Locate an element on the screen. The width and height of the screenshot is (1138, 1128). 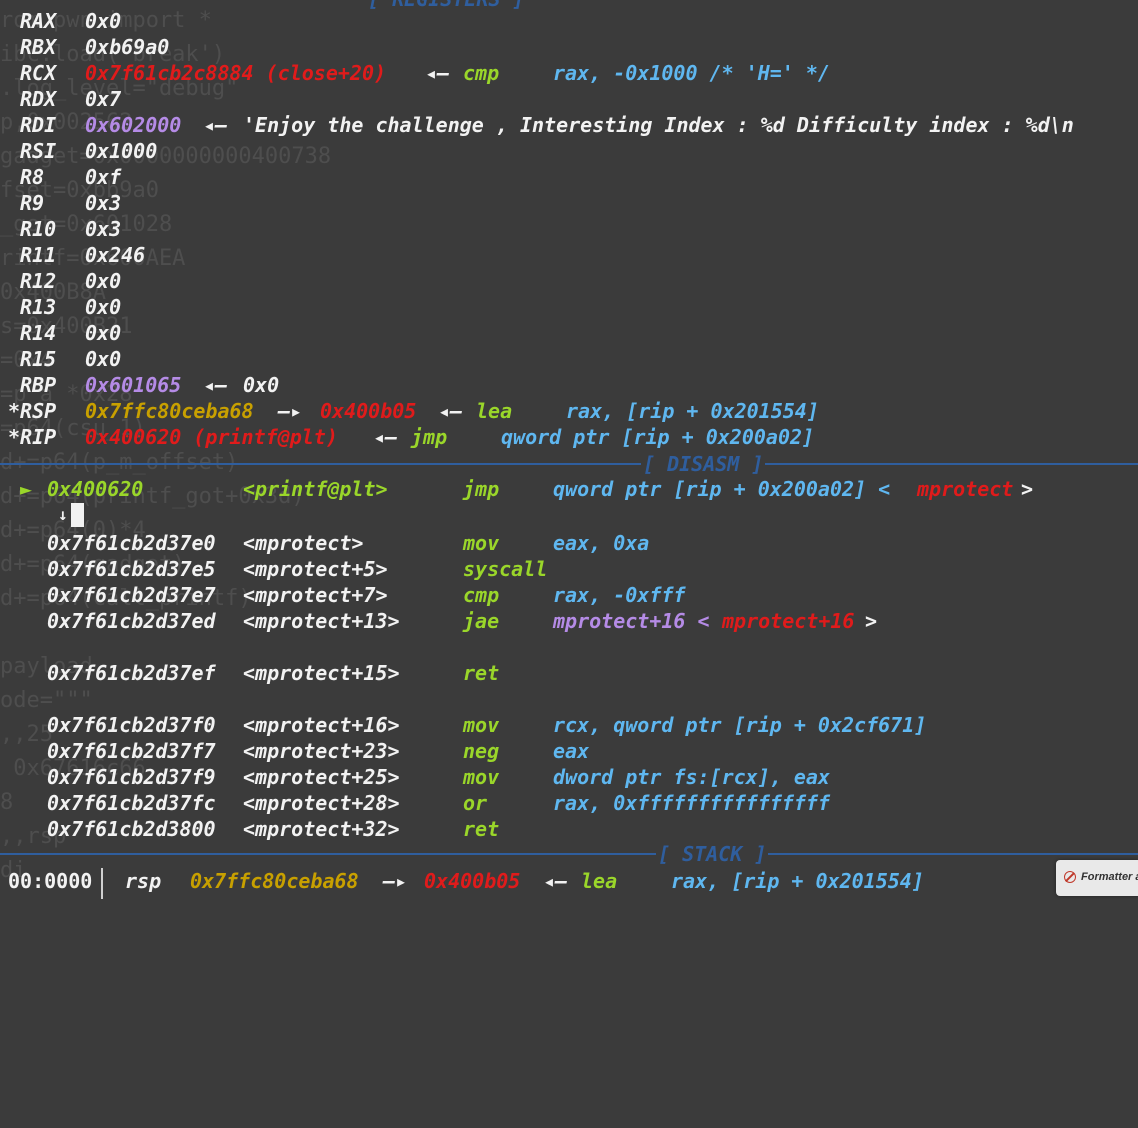
register-name: R10 is located at coordinates (38, 229).